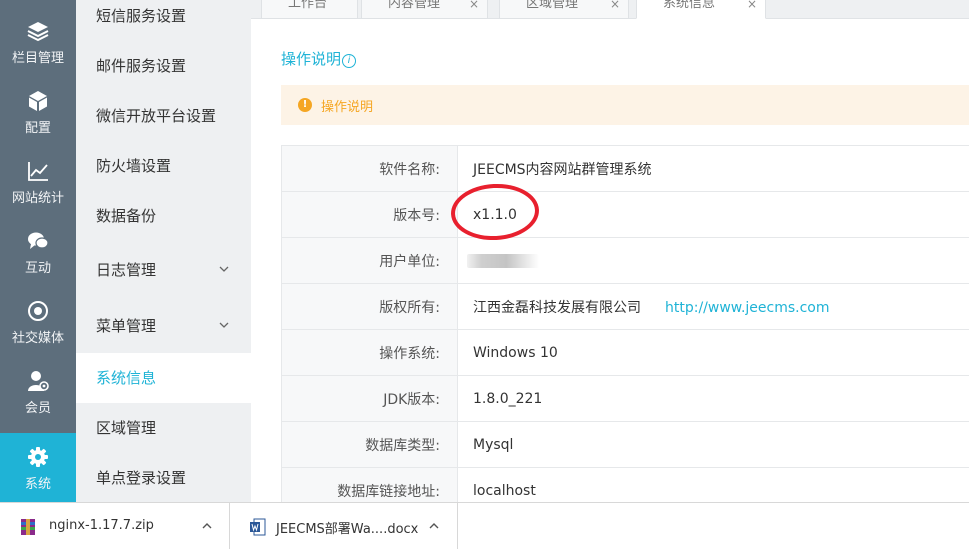 The width and height of the screenshot is (969, 549). Describe the element at coordinates (37, 338) in the screenshot. I see `rail-item-label: 社交媒体` at that location.